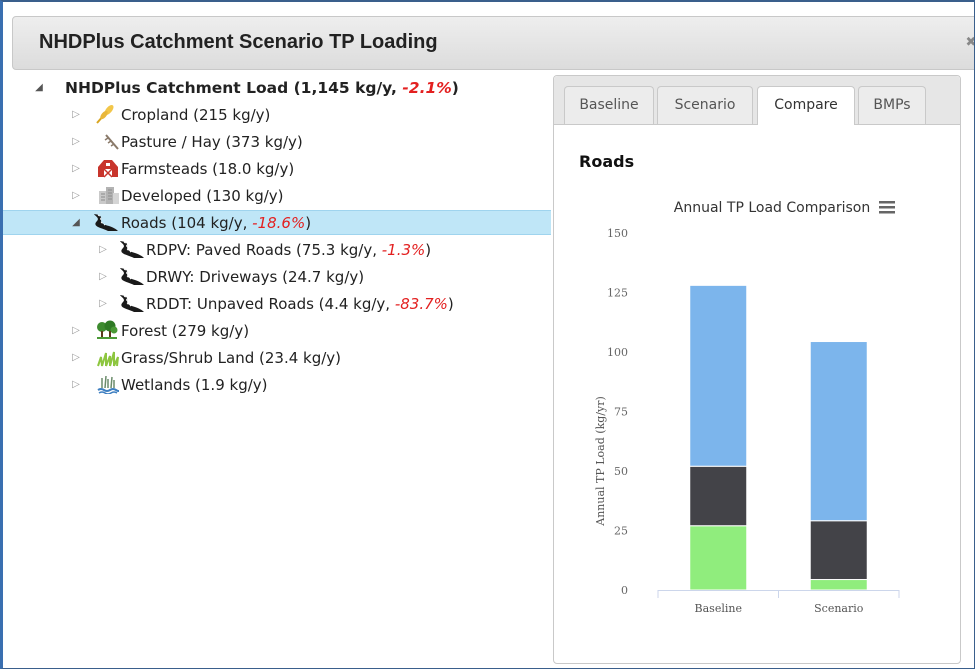 The image size is (977, 671). I want to click on tree-item-farmsteads: ▷ Farmsteads (18.0 kg/y), so click(277, 169).